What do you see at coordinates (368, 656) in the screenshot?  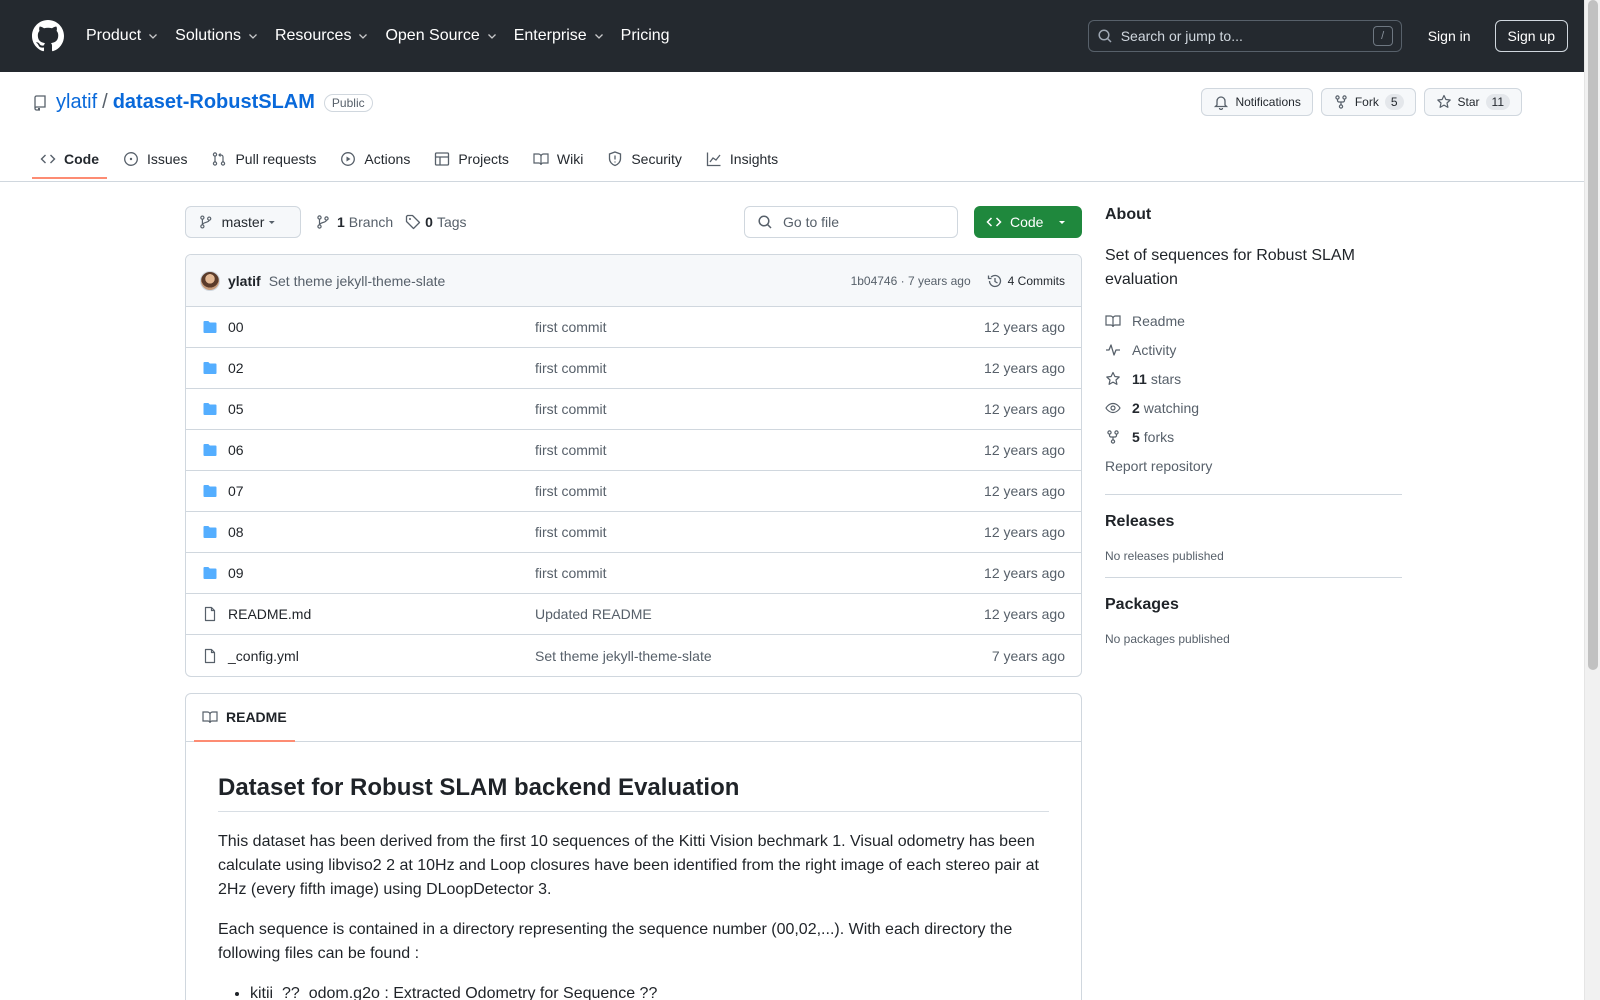 I see `file-name-link: _config.yml` at bounding box center [368, 656].